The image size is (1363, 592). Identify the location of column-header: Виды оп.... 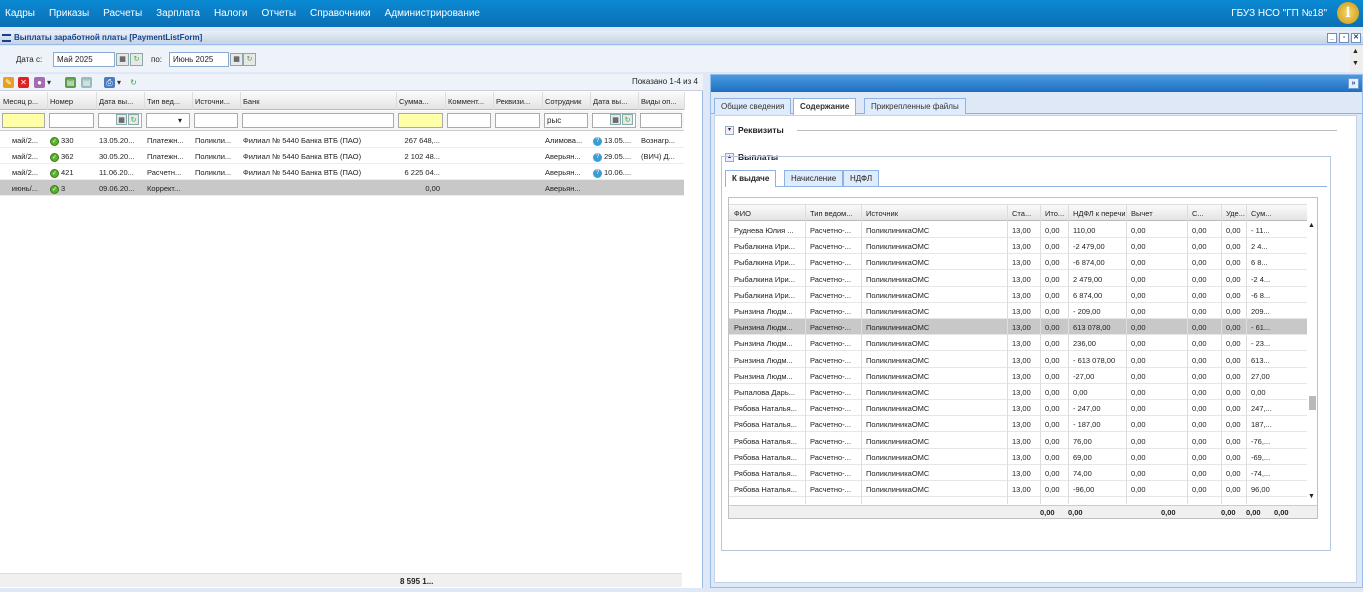
(661, 101).